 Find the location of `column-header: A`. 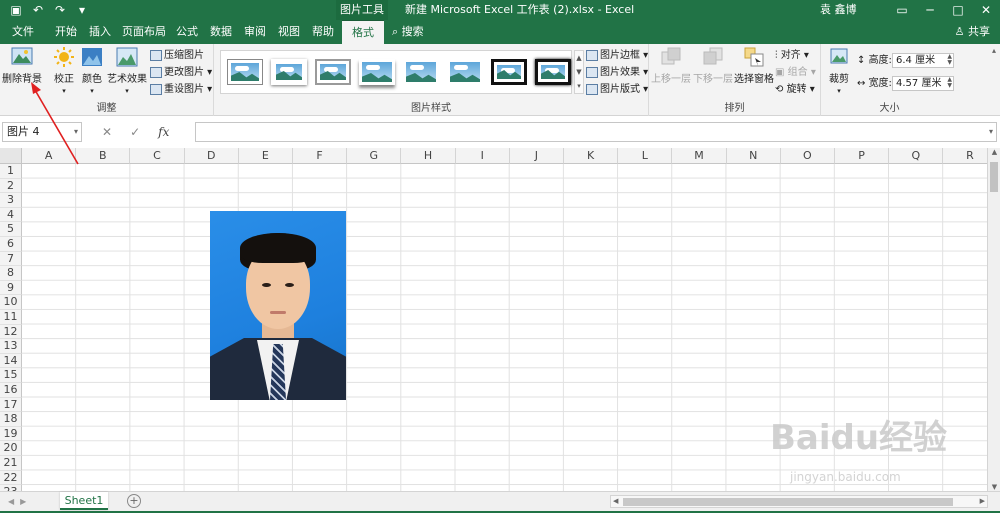

column-header: A is located at coordinates (49, 156).